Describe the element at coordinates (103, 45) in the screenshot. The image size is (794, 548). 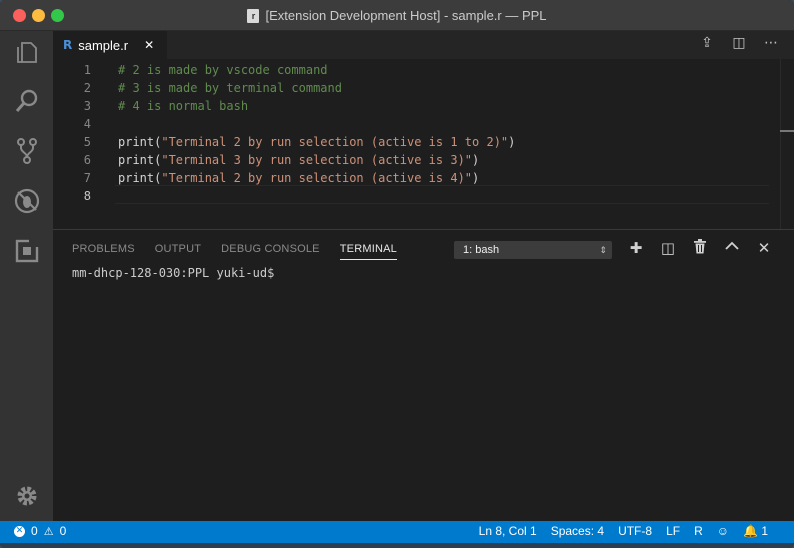
I see `tab-label: sample.r` at that location.